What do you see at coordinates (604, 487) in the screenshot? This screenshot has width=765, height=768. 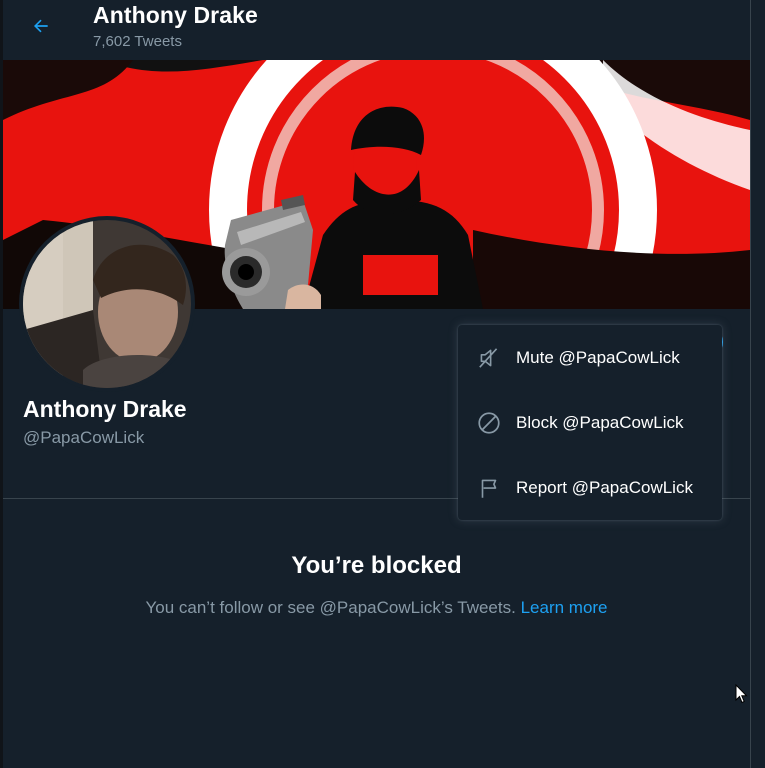 I see `menu-item-label: Report @PapaCowLick` at bounding box center [604, 487].